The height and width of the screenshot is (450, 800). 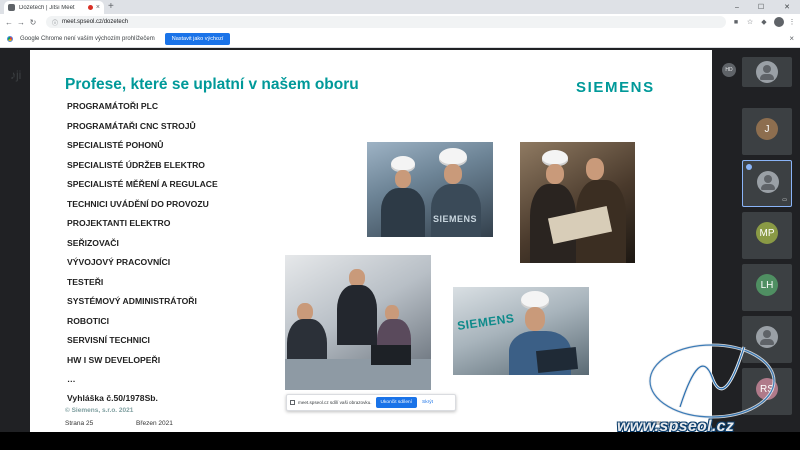 What do you see at coordinates (16, 75) in the screenshot?
I see `jitsi-logo-icon: ♪ji` at bounding box center [16, 75].